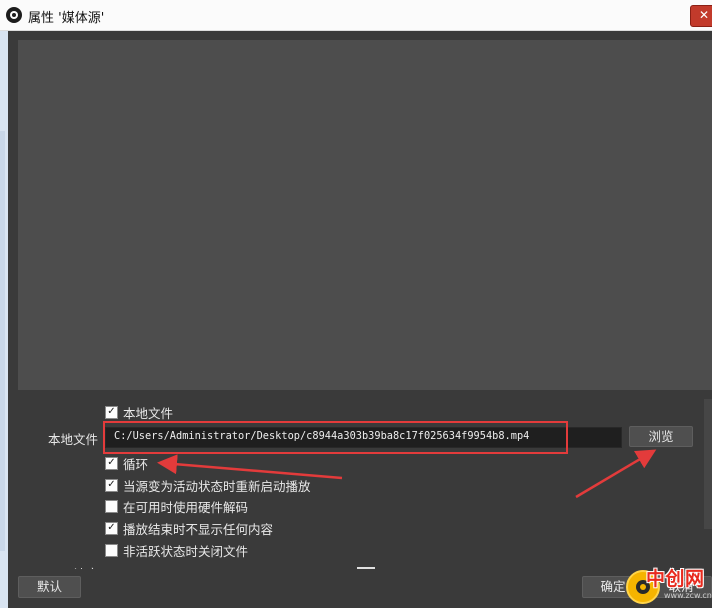 This screenshot has height=608, width=712. What do you see at coordinates (407, 474) in the screenshot?
I see `annotation-arrows` at bounding box center [407, 474].